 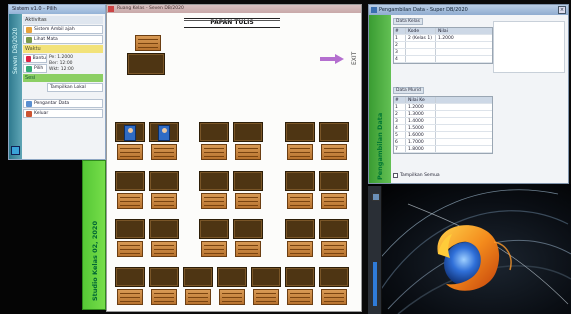 I want to click on chair-r2-c6, so click(x=334, y=201).